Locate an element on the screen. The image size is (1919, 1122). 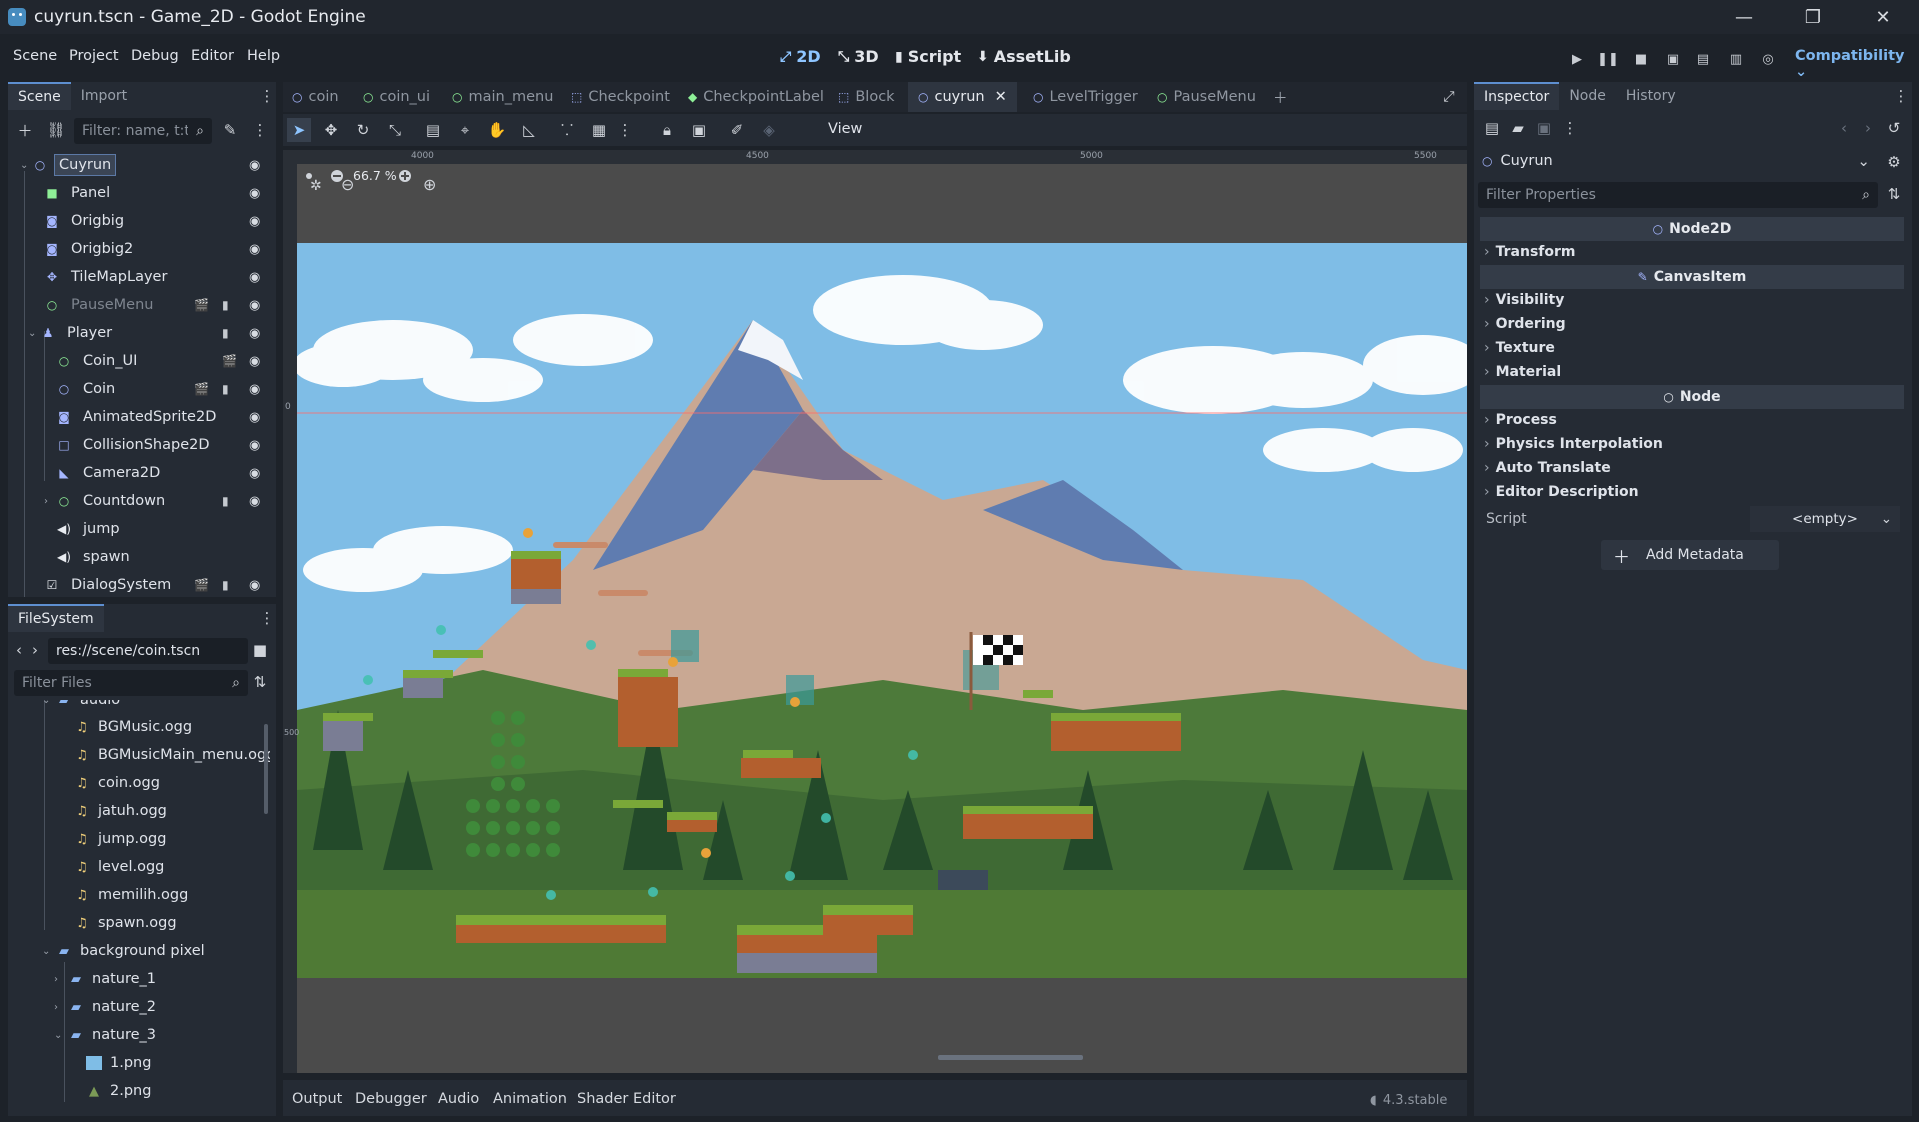
toggle-split-icon: ■ is located at coordinates (260, 650).